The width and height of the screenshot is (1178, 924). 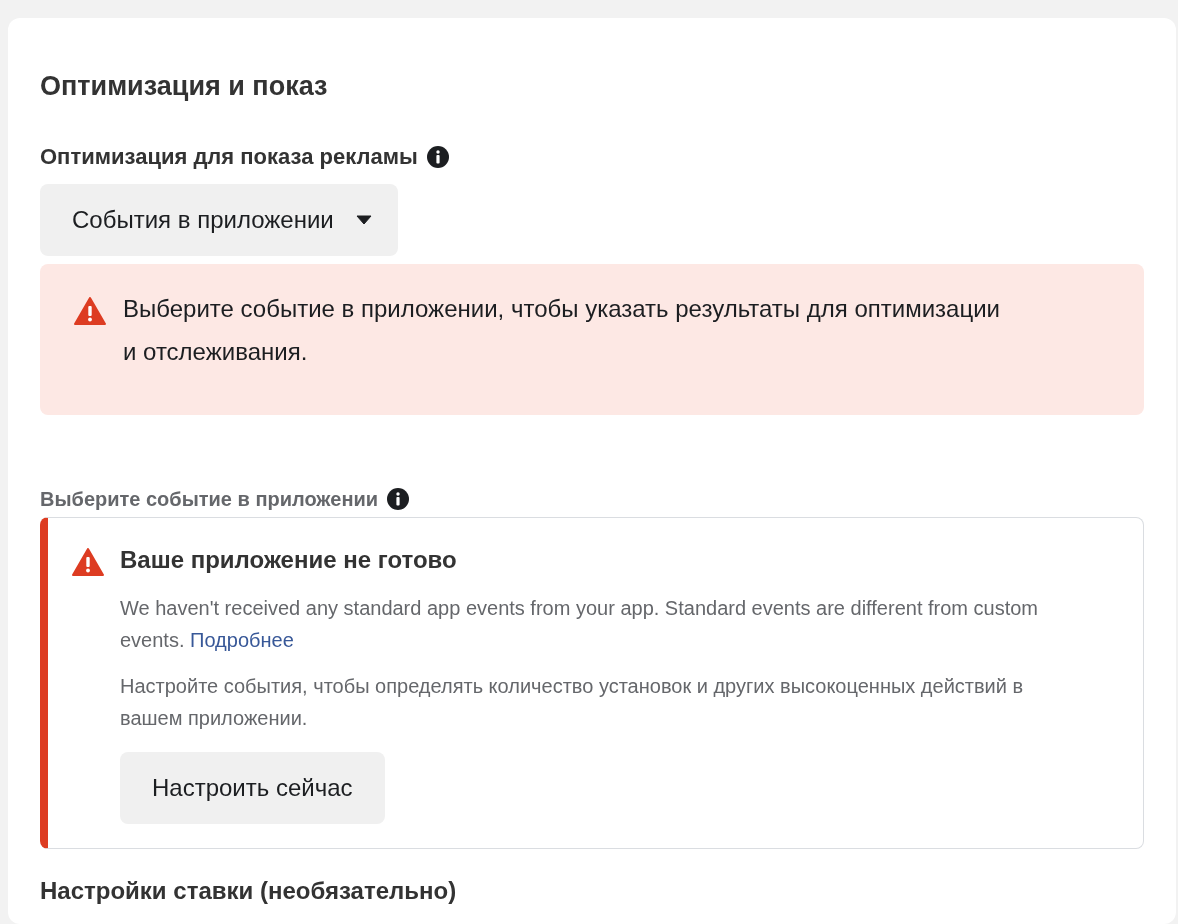 What do you see at coordinates (580, 624) in the screenshot?
I see `notice-text: We haven't received any standard app events from your app. Standard events are different from custom events. Подробнее` at bounding box center [580, 624].